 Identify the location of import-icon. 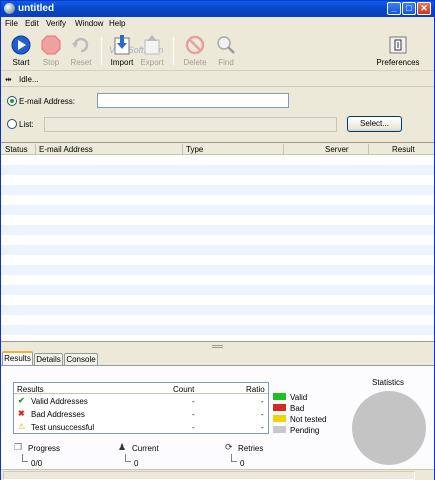
(122, 45).